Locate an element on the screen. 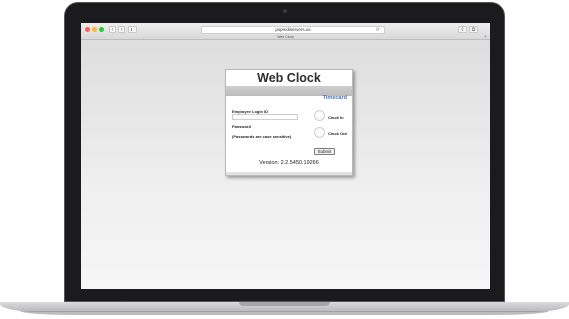 This screenshot has width=569, height=319. forward-button: › is located at coordinates (121, 29).